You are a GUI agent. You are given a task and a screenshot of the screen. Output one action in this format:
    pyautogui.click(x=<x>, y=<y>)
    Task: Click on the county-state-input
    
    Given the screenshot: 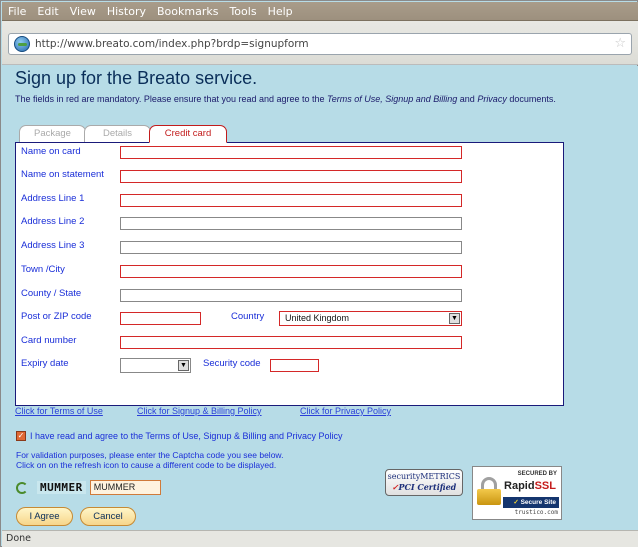 What is the action you would take?
    pyautogui.click(x=291, y=295)
    